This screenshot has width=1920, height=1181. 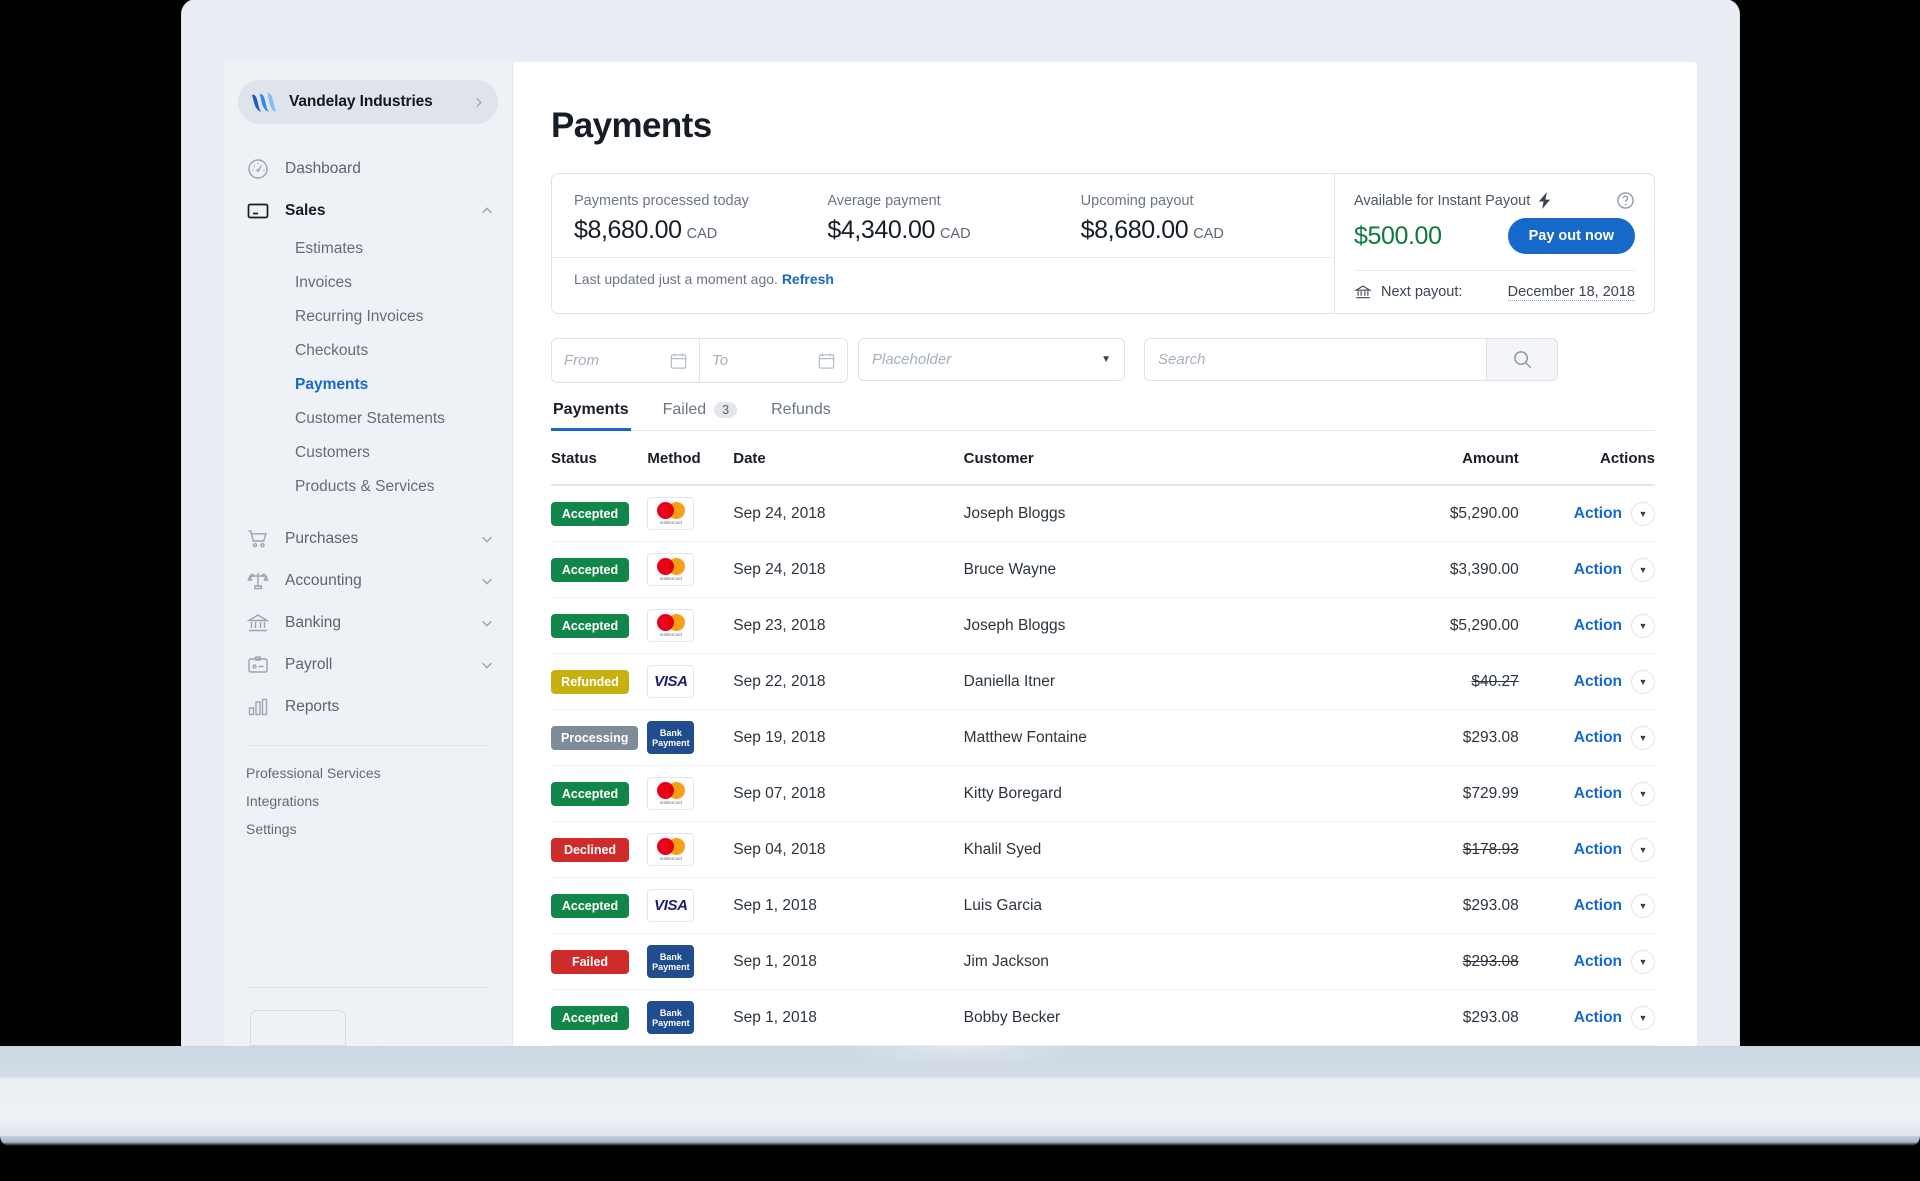 What do you see at coordinates (953, 219) in the screenshot?
I see `metric-average-payment: Average payment $4,340.00 CAD` at bounding box center [953, 219].